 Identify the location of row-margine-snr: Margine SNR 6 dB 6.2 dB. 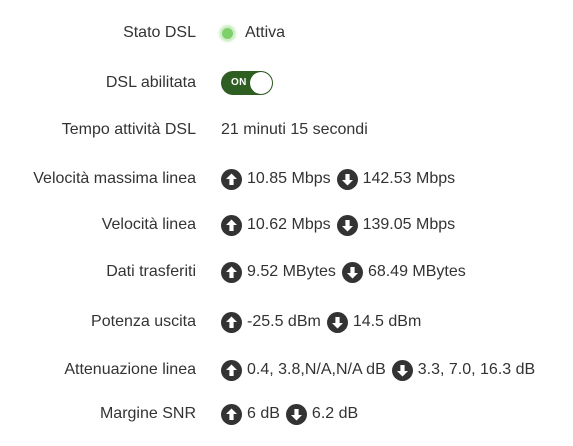
(286, 414).